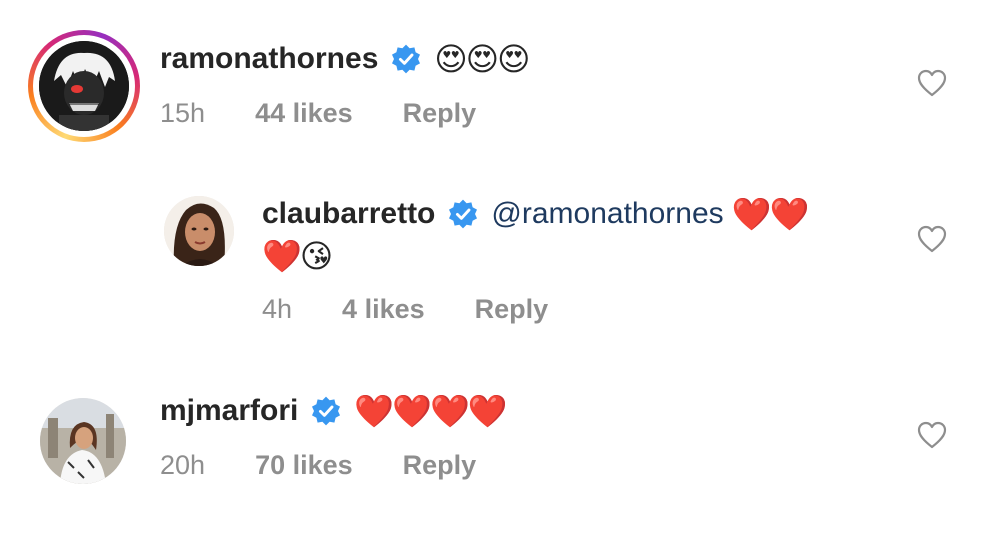  What do you see at coordinates (83, 441) in the screenshot?
I see `avatar` at bounding box center [83, 441].